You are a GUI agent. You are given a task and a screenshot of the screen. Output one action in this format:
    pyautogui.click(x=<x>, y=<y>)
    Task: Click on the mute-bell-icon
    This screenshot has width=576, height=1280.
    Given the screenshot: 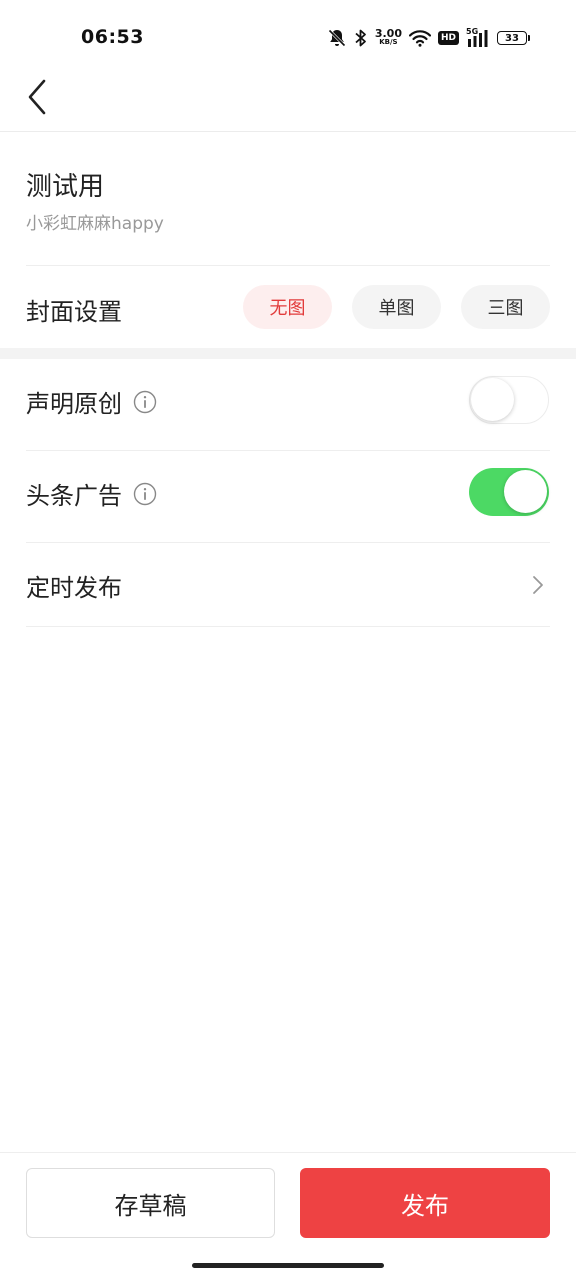 What is the action you would take?
    pyautogui.click(x=337, y=38)
    